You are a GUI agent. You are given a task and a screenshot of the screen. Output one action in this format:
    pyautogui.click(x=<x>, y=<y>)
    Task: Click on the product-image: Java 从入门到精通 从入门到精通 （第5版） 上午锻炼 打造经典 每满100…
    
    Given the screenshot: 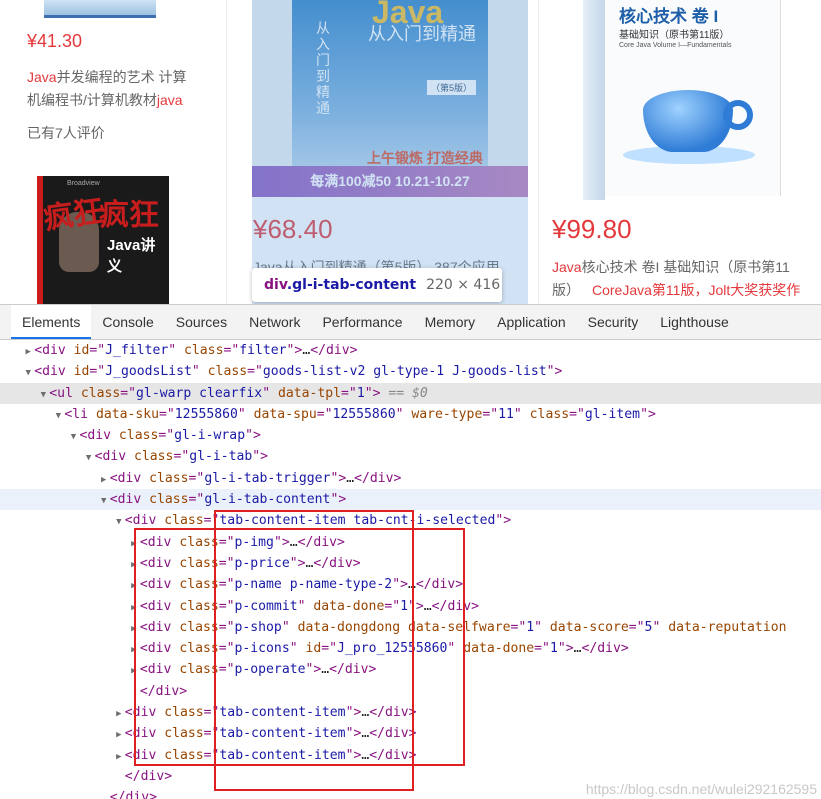 What is the action you would take?
    pyautogui.click(x=390, y=98)
    